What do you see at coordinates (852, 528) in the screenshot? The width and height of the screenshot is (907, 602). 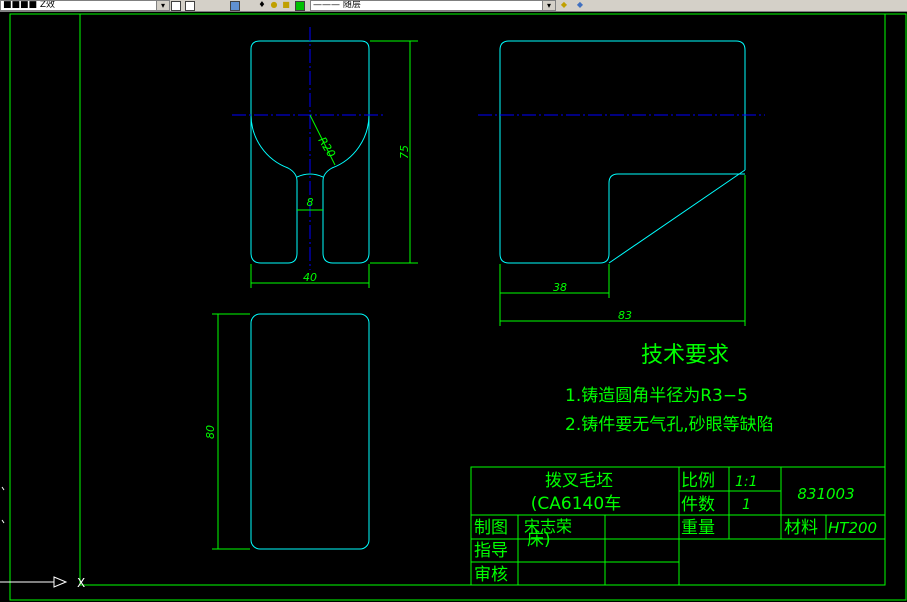 I see `material-value: HT200` at bounding box center [852, 528].